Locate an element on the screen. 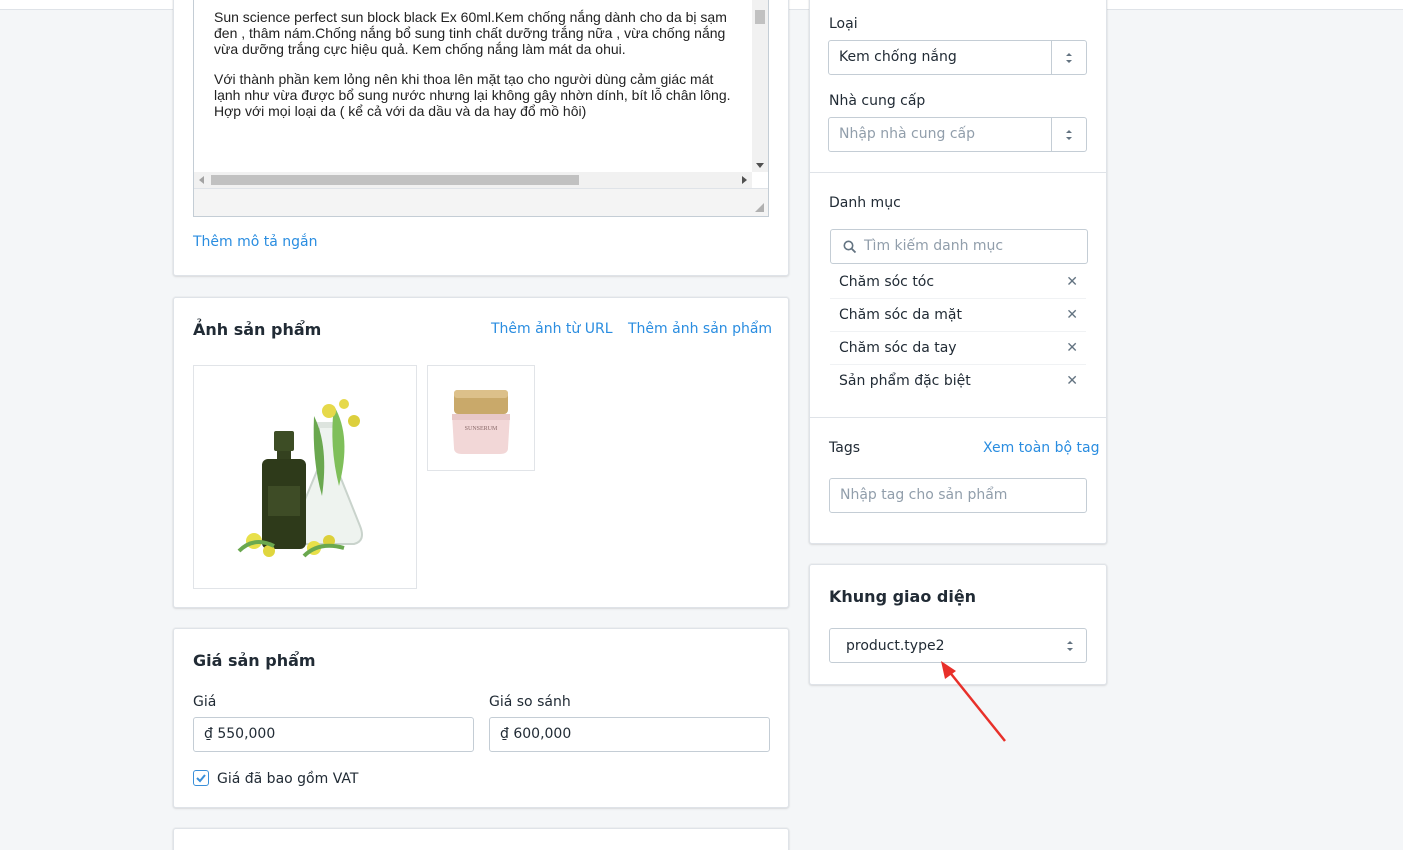 This screenshot has width=1403, height=850. tags-input: Nhập tag cho sản phẩm is located at coordinates (958, 495).